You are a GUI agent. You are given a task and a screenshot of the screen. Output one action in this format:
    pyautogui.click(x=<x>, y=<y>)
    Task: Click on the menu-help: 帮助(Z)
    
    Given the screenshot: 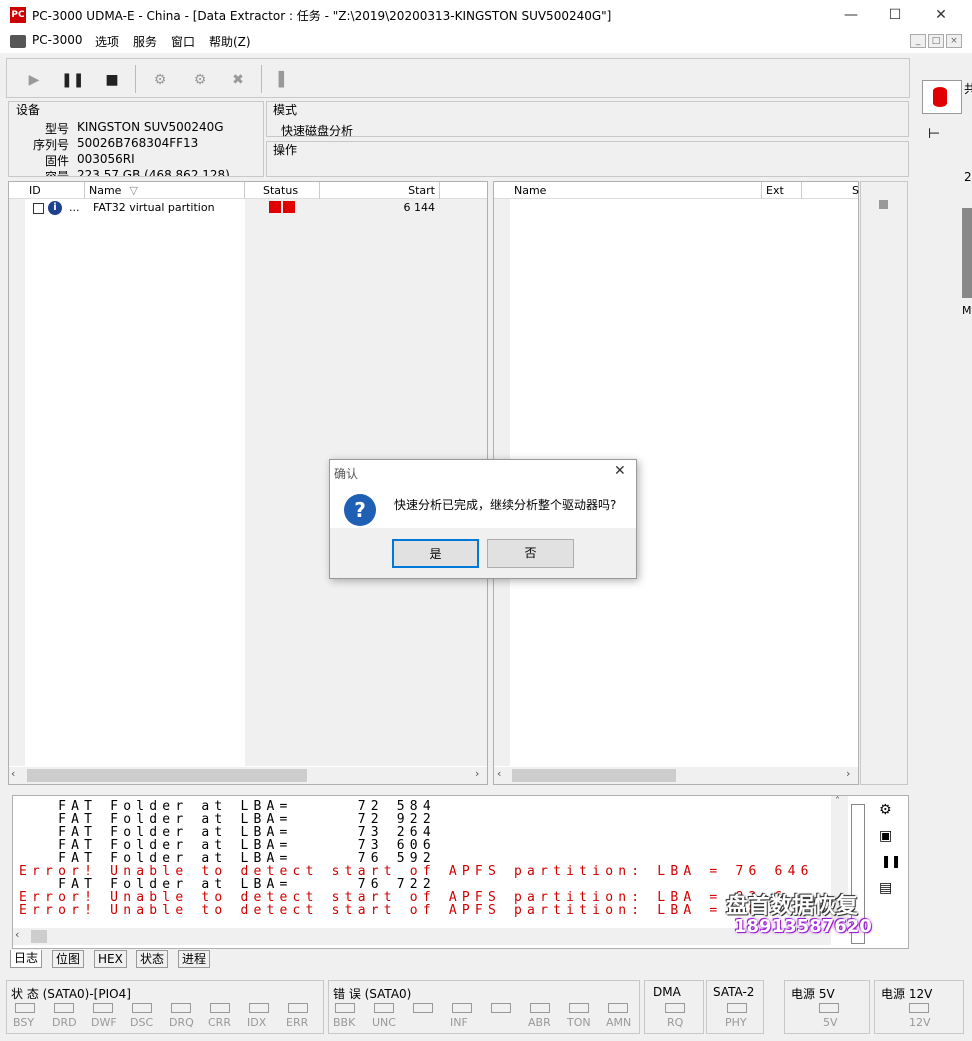 What is the action you would take?
    pyautogui.click(x=230, y=41)
    